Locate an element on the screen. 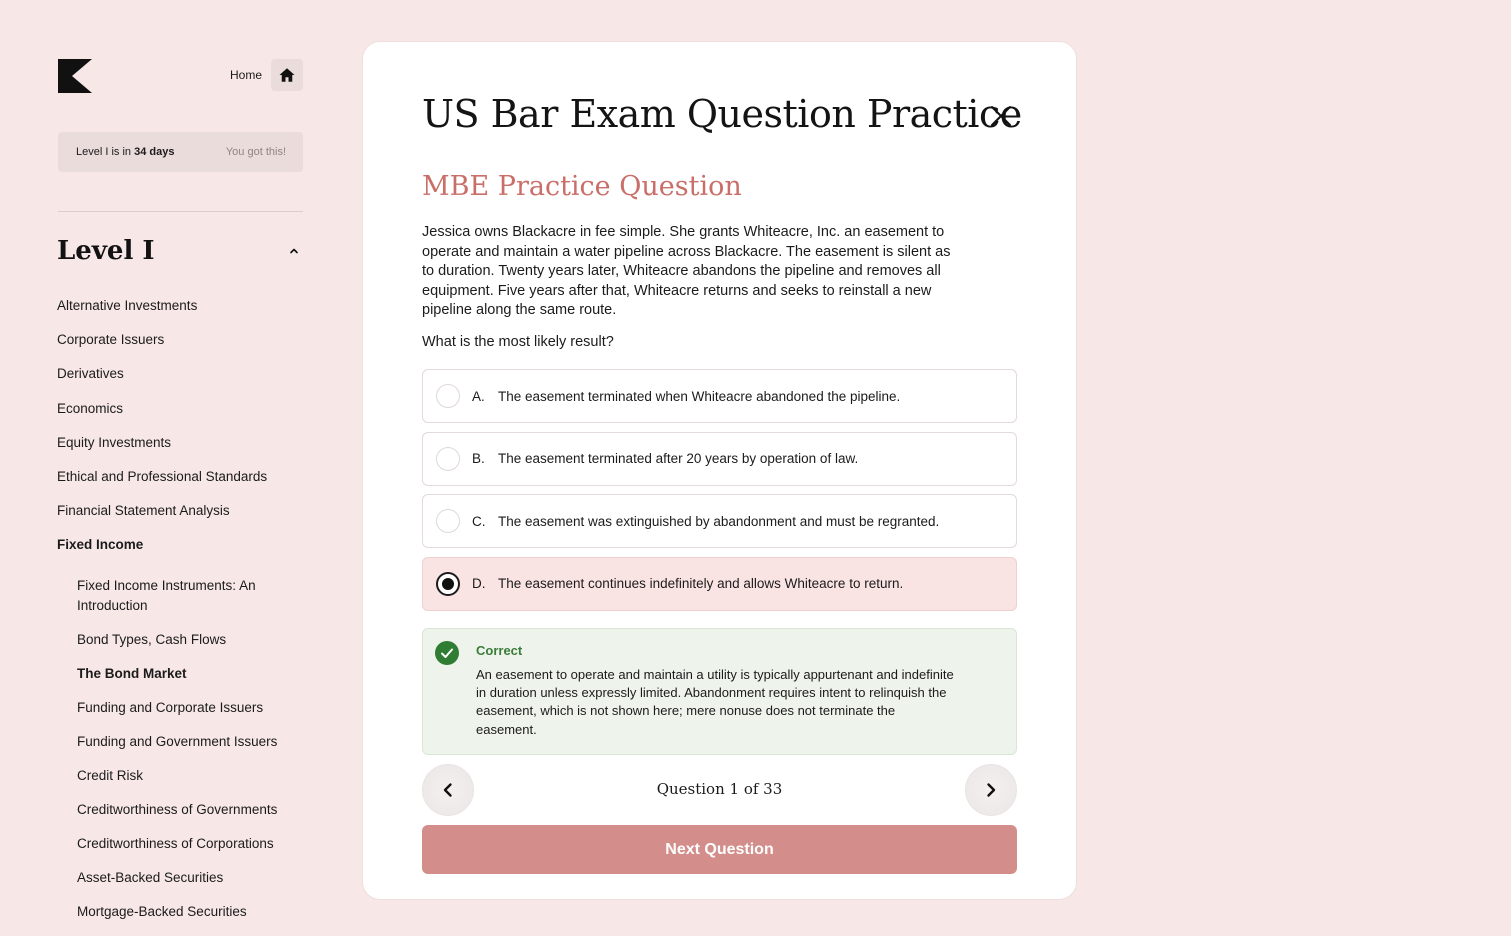 Image resolution: width=1511 pixels, height=936 pixels. sidebar-item-label: Corporate Issuers is located at coordinates (111, 340).